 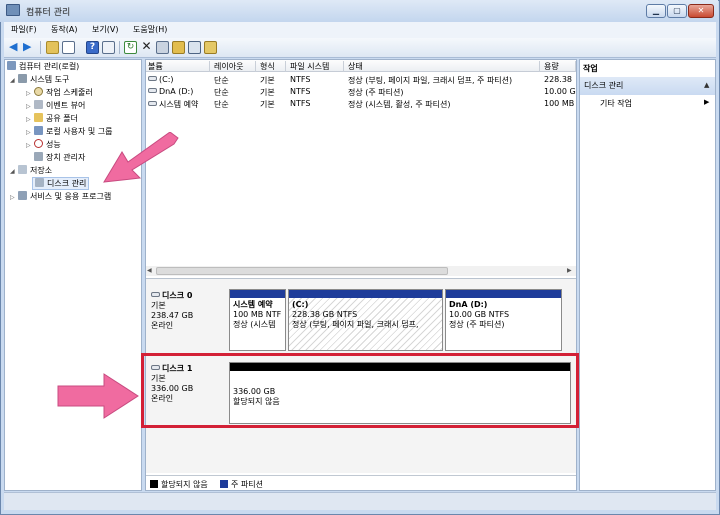 I want to click on window-title: 컴퓨터 관리, so click(x=48, y=13).